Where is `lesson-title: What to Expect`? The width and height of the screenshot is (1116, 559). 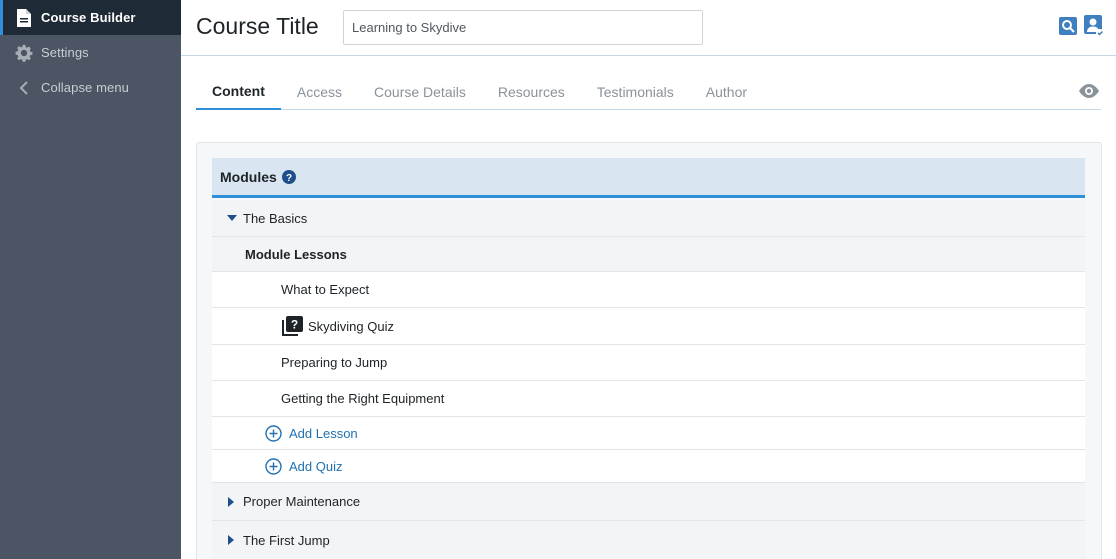 lesson-title: What to Expect is located at coordinates (325, 289).